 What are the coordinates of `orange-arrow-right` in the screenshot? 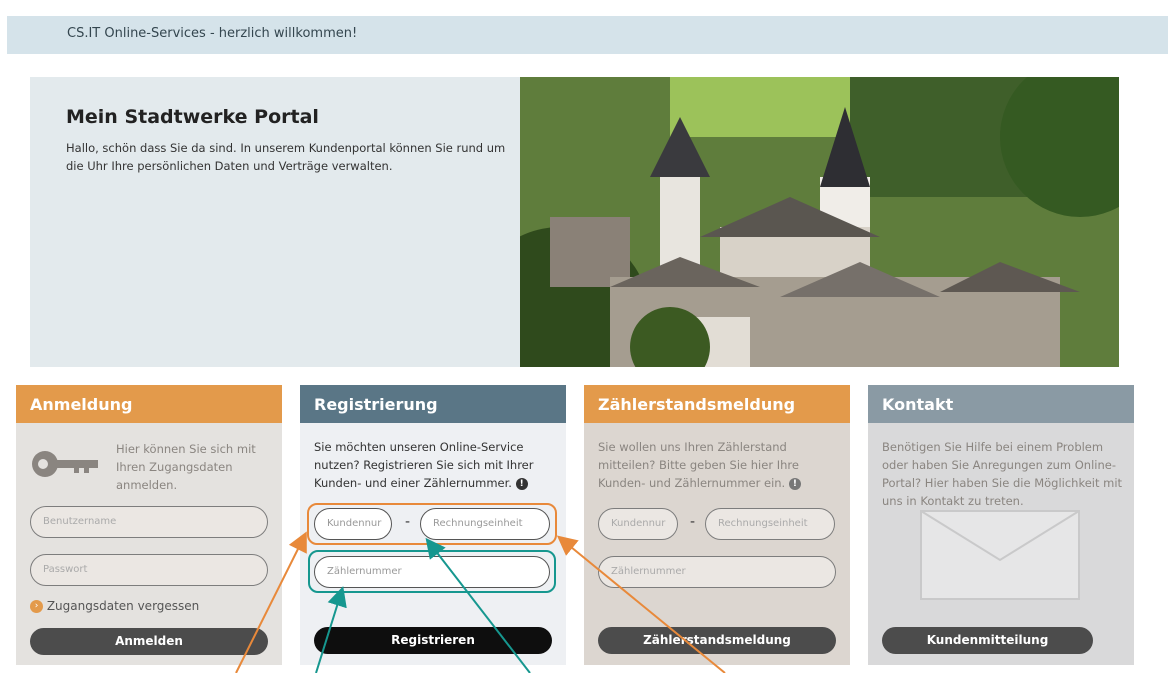 It's located at (641, 604).